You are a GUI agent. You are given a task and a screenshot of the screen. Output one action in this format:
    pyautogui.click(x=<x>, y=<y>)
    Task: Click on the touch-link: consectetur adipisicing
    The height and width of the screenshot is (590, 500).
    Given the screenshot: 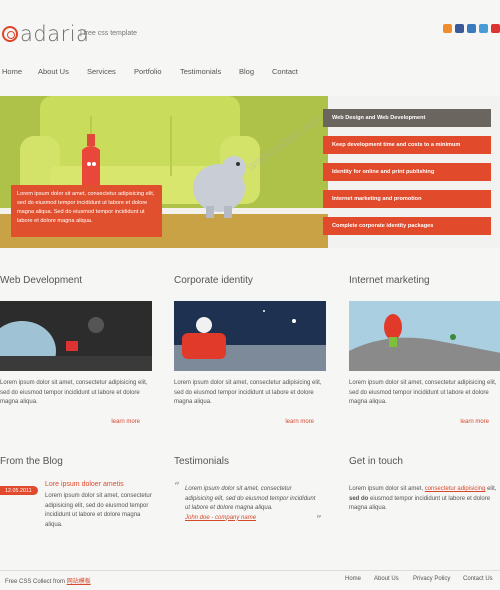 What is the action you would take?
    pyautogui.click(x=455, y=489)
    